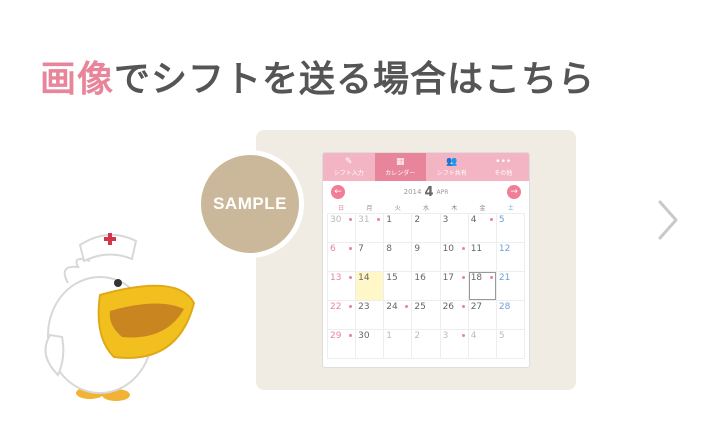 The height and width of the screenshot is (440, 720). Describe the element at coordinates (482, 208) in the screenshot. I see `weekday-label: 金` at that location.